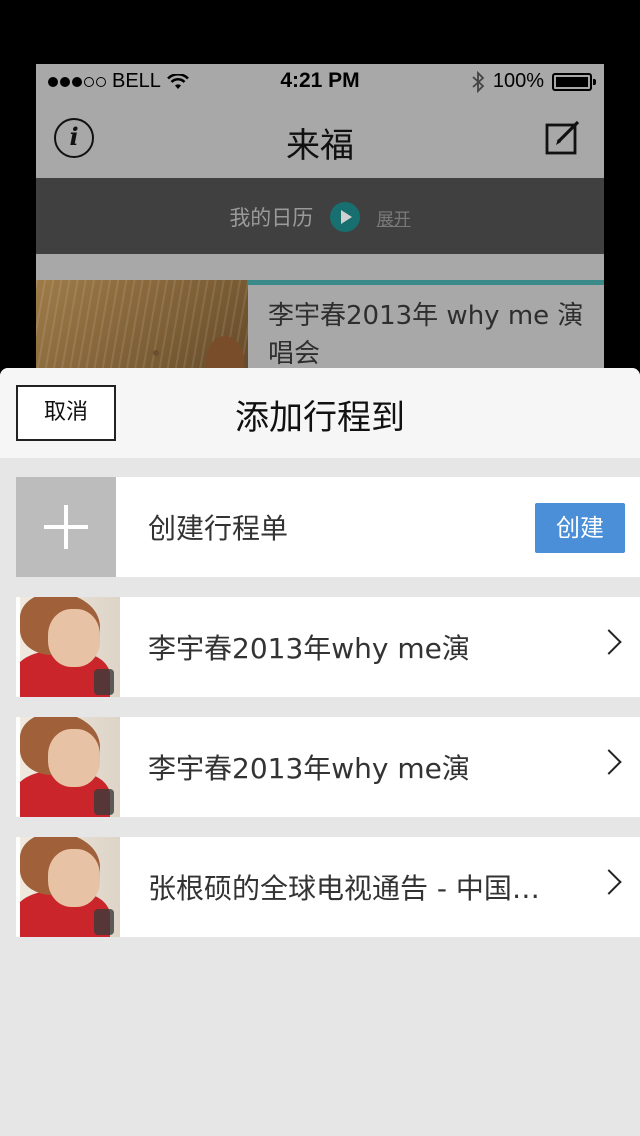 This screenshot has width=640, height=1136. Describe the element at coordinates (66, 527) in the screenshot. I see `plus-icon` at that location.